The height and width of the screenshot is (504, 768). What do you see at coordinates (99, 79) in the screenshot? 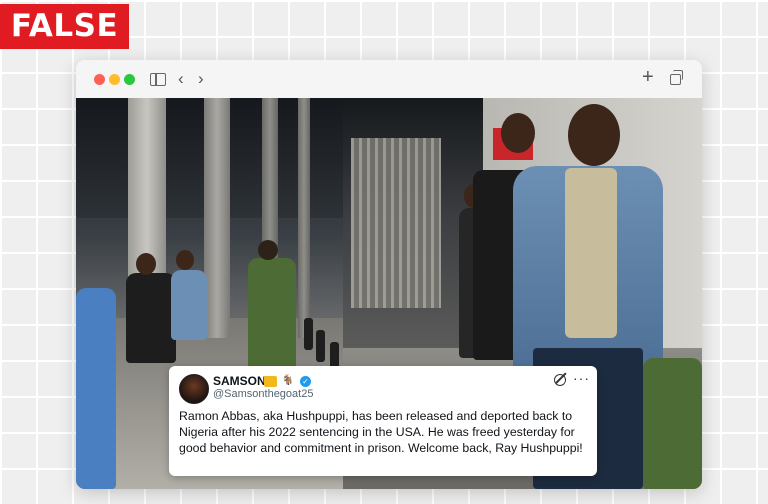
I see `close-window-button` at bounding box center [99, 79].